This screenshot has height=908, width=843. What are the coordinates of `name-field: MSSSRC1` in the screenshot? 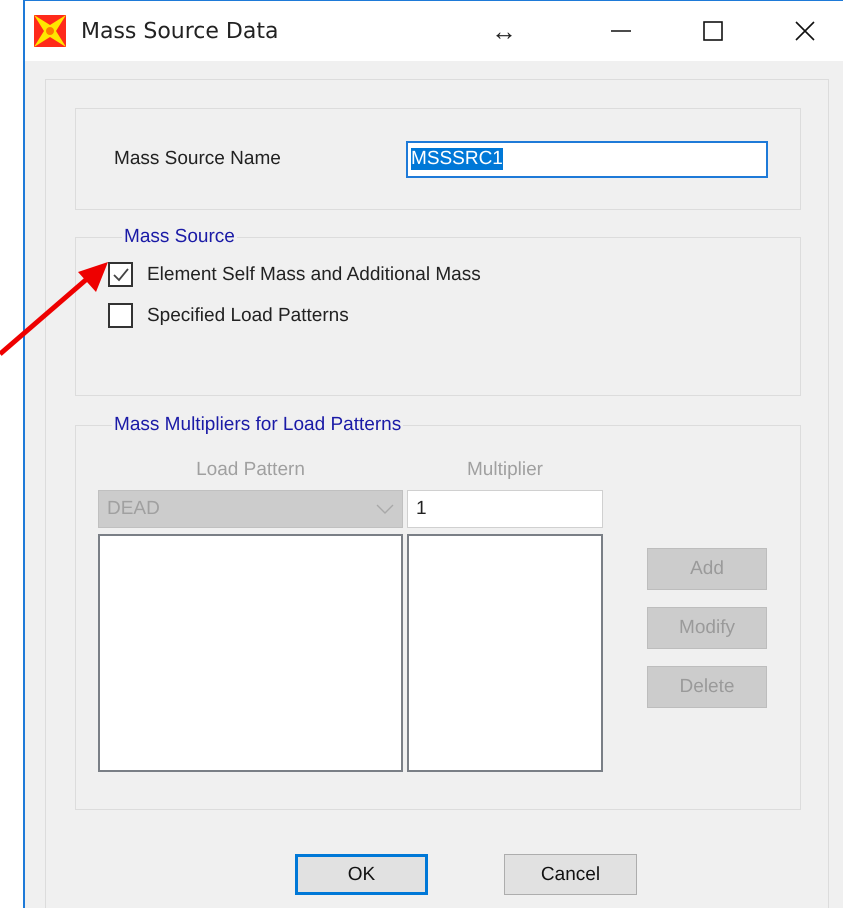 It's located at (587, 159).